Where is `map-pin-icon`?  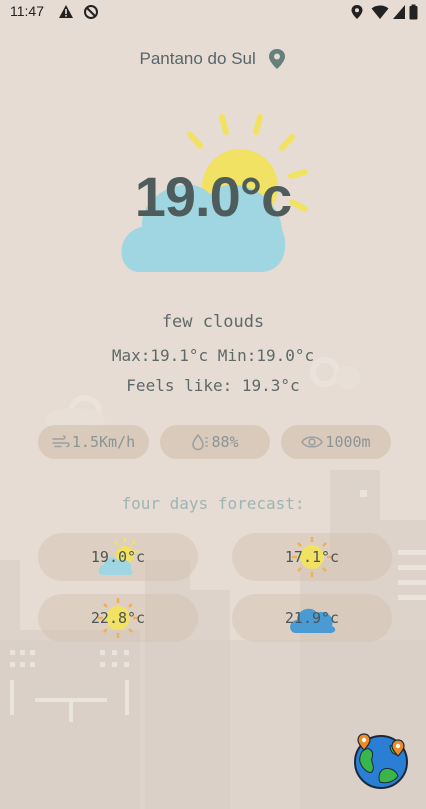 map-pin-icon is located at coordinates (277, 59).